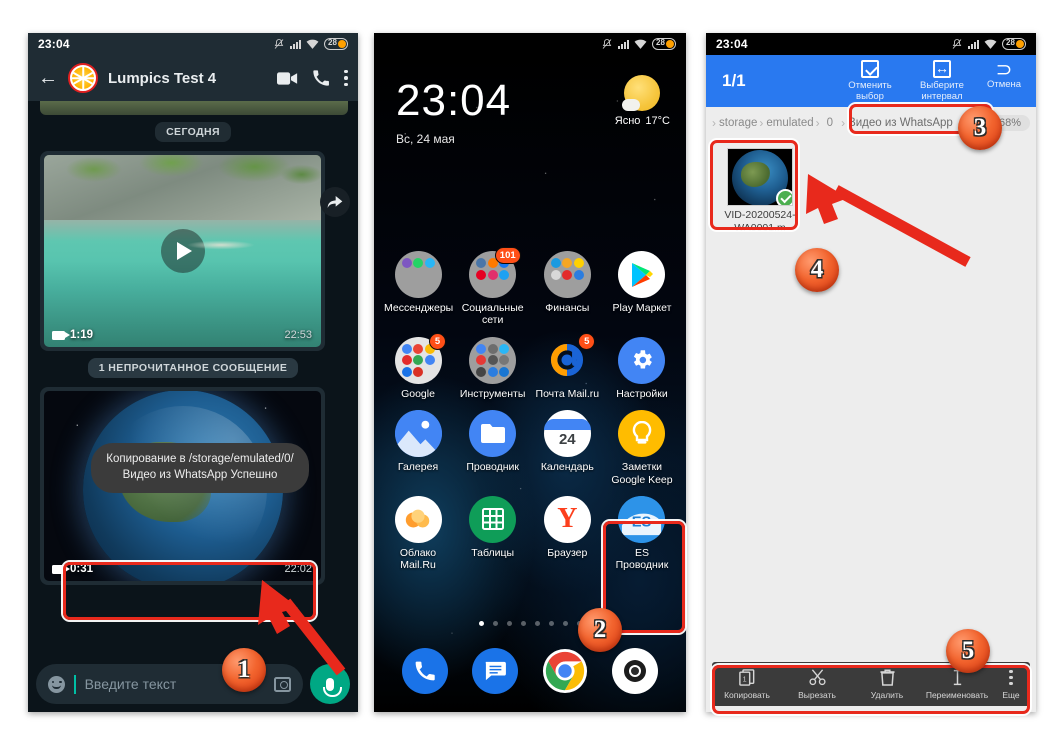 The height and width of the screenshot is (742, 1064). What do you see at coordinates (627, 121) in the screenshot?
I see `weather-condition: Ясно` at bounding box center [627, 121].